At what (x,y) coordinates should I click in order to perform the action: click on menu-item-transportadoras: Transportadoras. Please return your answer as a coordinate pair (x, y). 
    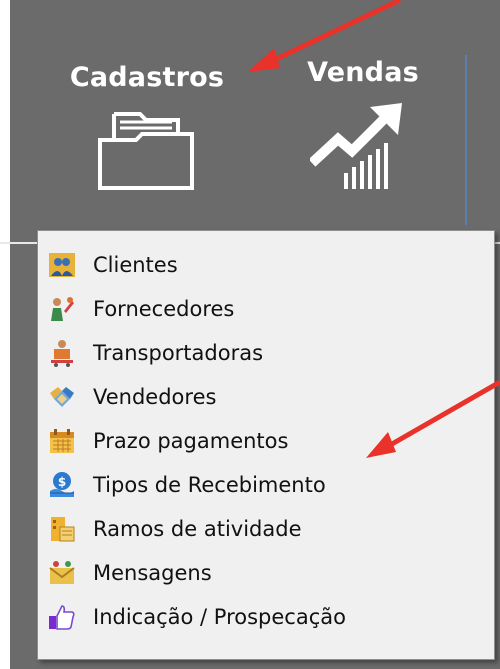
    Looking at the image, I should click on (266, 353).